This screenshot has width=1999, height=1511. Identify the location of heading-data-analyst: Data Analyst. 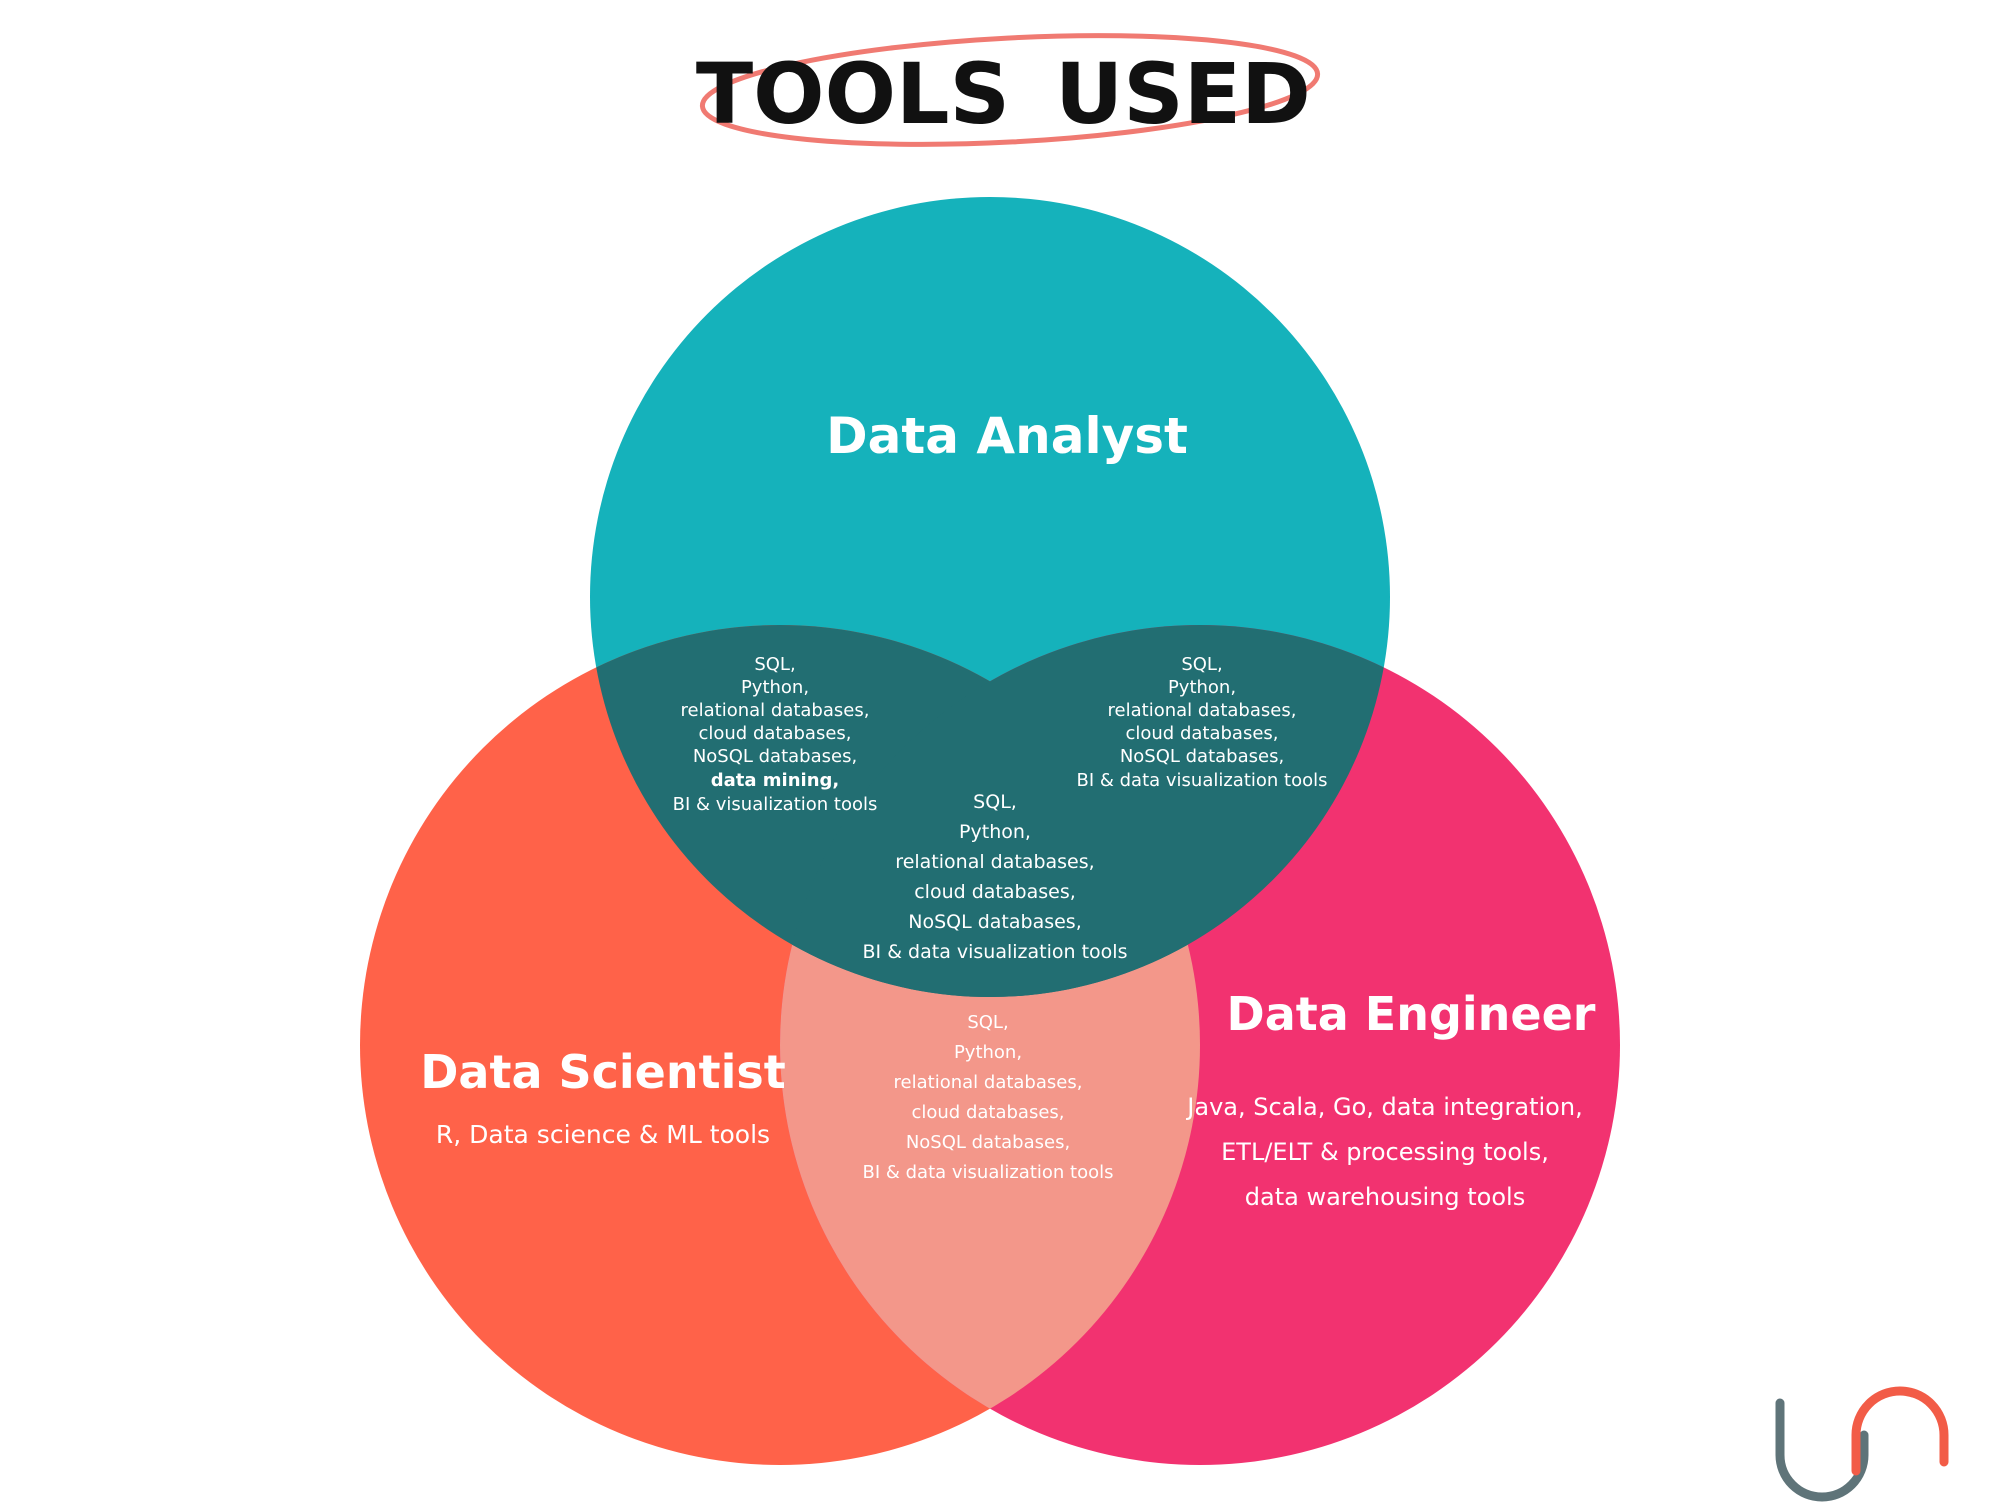
(1007, 436).